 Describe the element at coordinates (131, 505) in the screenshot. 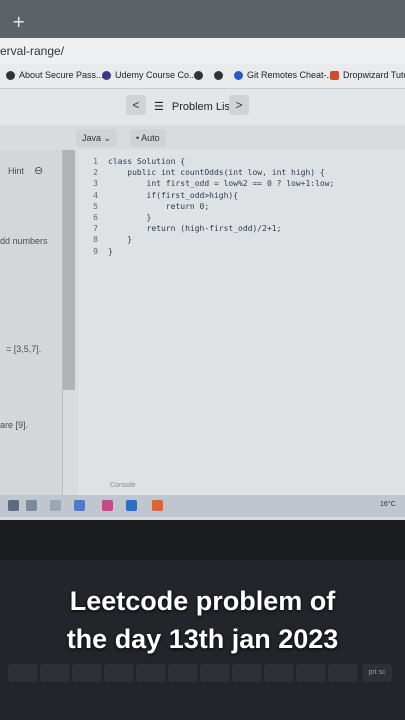

I see `vscode-icon` at that location.